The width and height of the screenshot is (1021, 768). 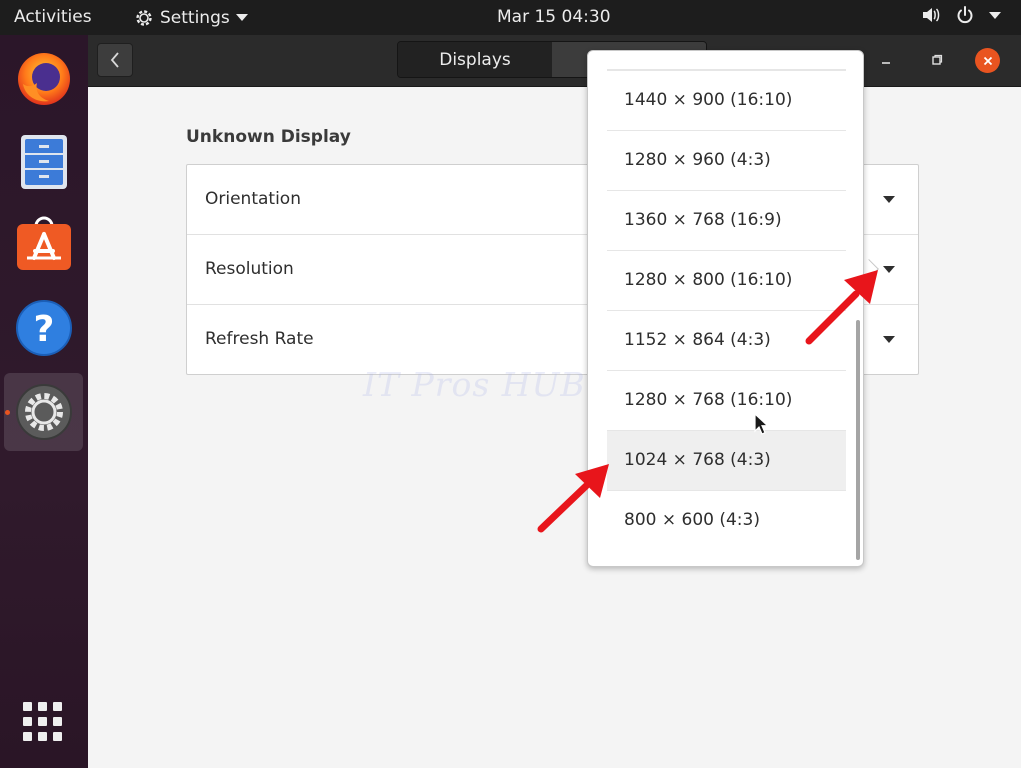 I want to click on resolution-option: 1280 × 768 (16:10), so click(x=726, y=400).